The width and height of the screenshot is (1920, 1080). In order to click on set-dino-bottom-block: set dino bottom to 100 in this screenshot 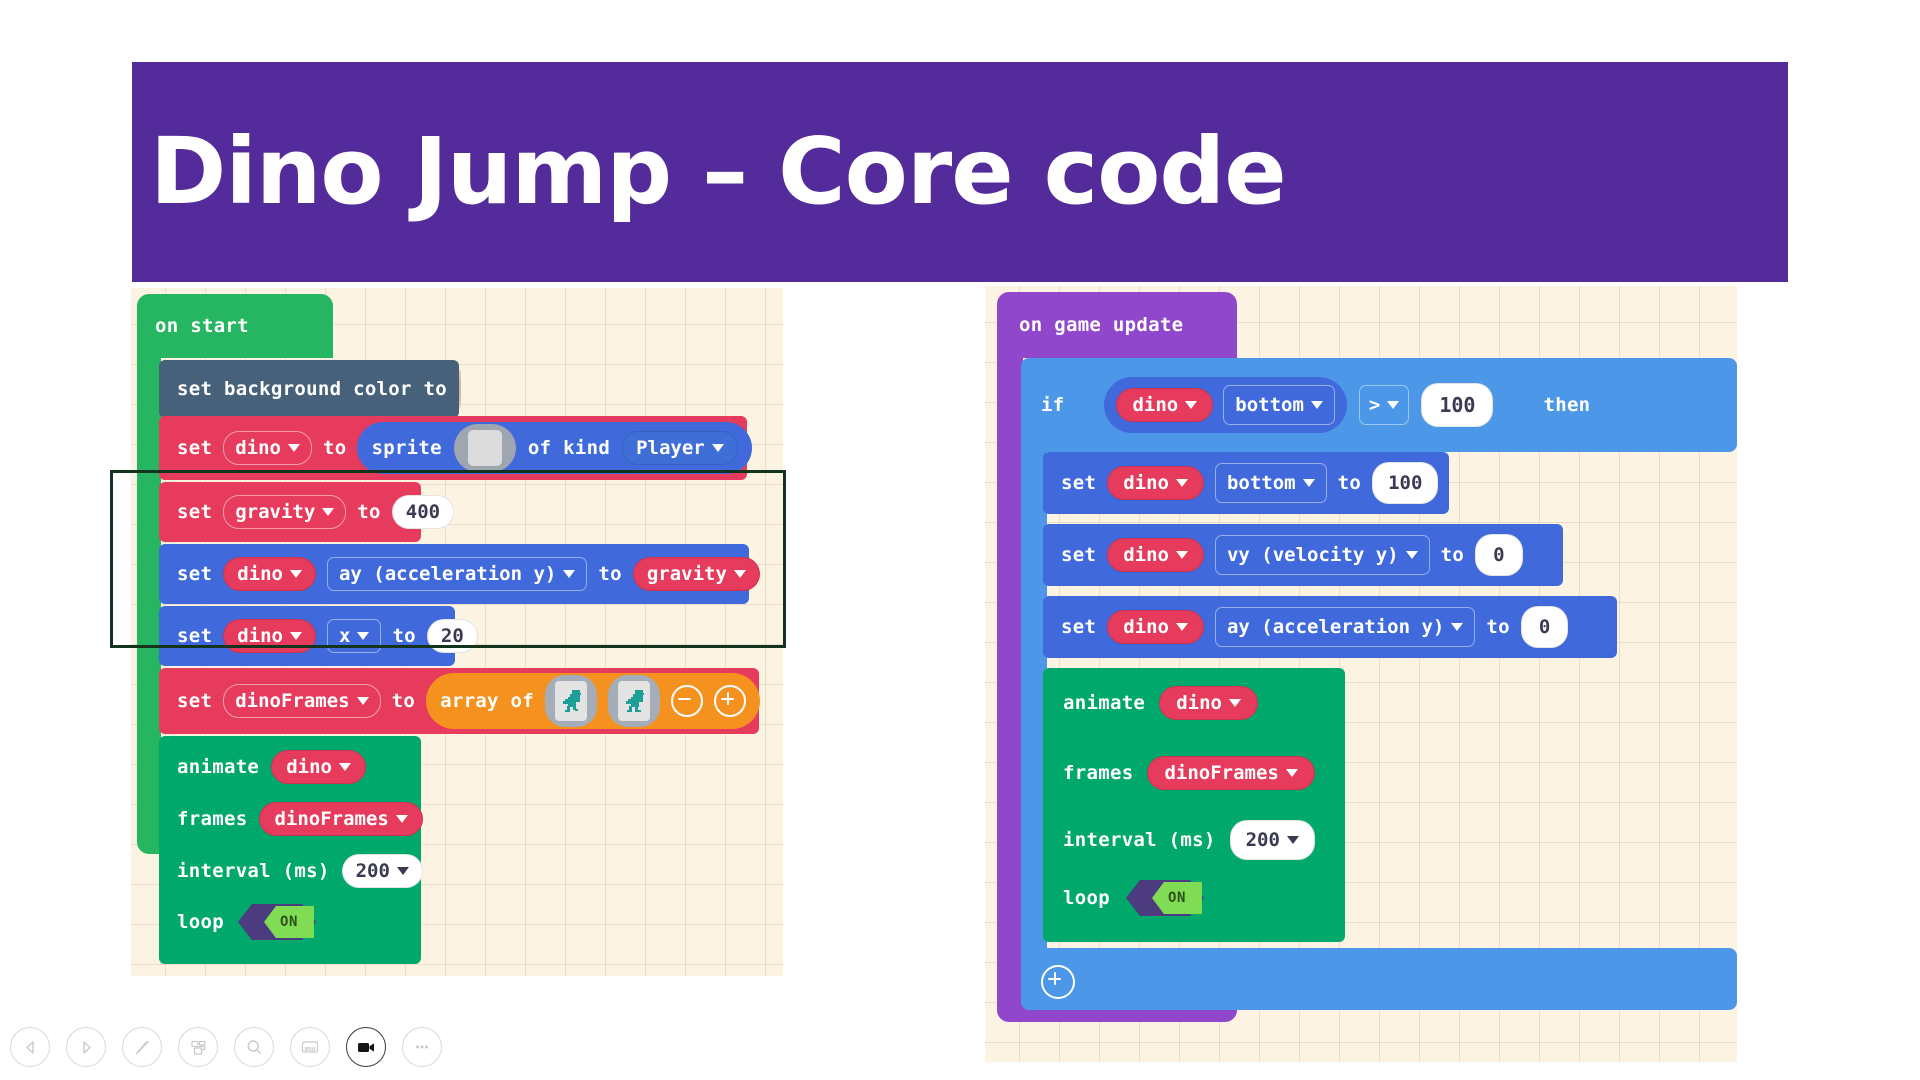, I will do `click(1246, 483)`.